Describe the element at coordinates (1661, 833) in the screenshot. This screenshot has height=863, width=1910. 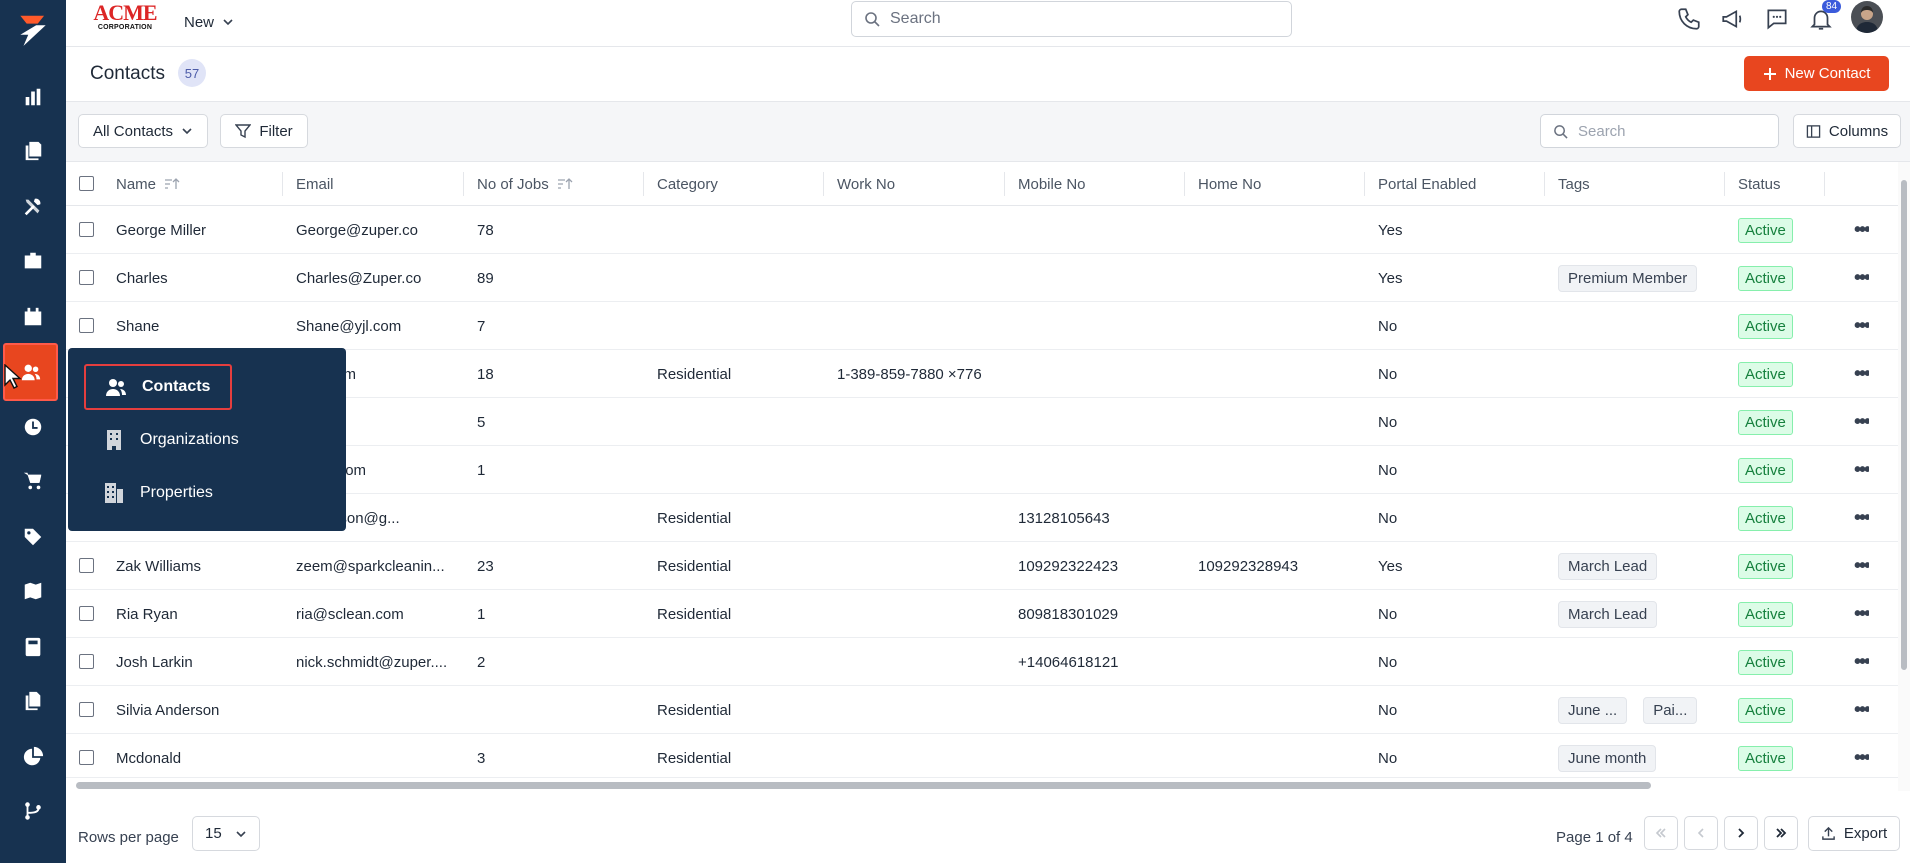
I see `first-page-button` at that location.